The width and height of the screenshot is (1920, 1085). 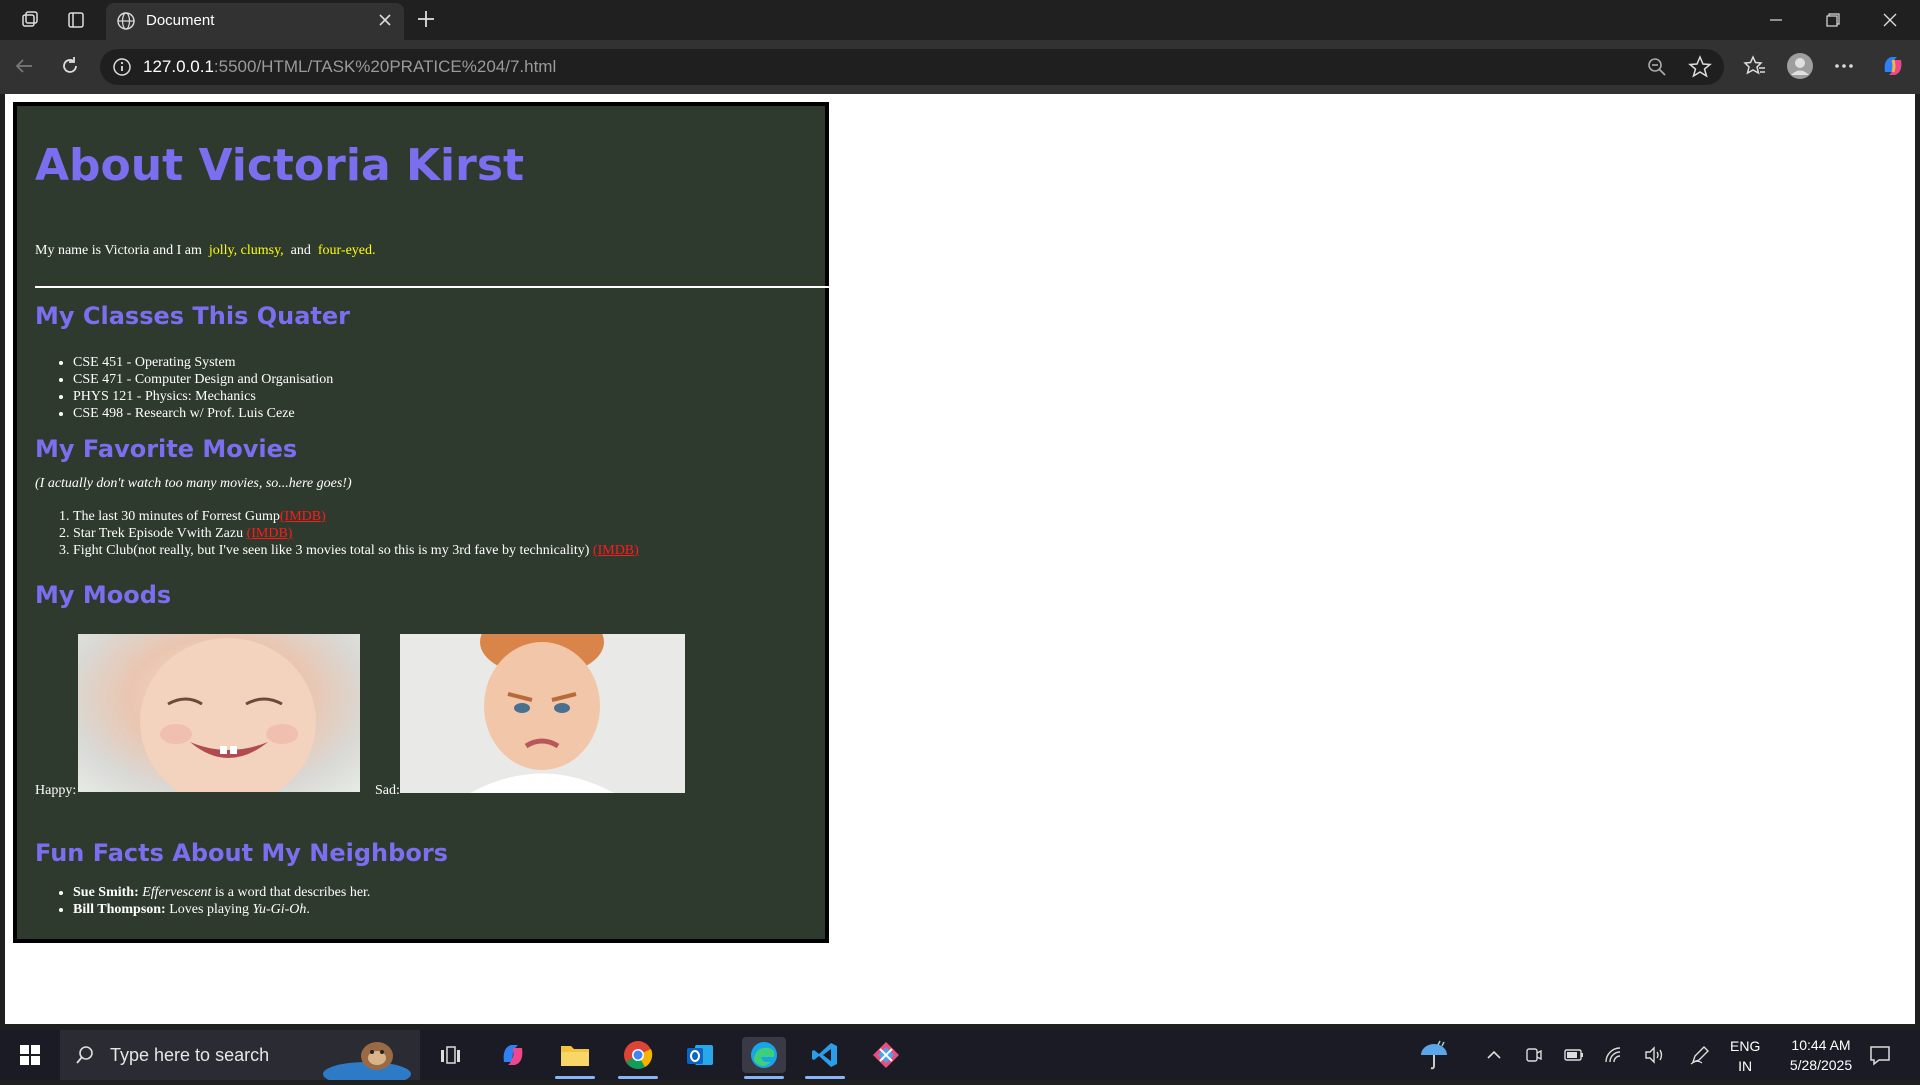 I want to click on page-title: About Victoria Kirst, so click(x=280, y=165).